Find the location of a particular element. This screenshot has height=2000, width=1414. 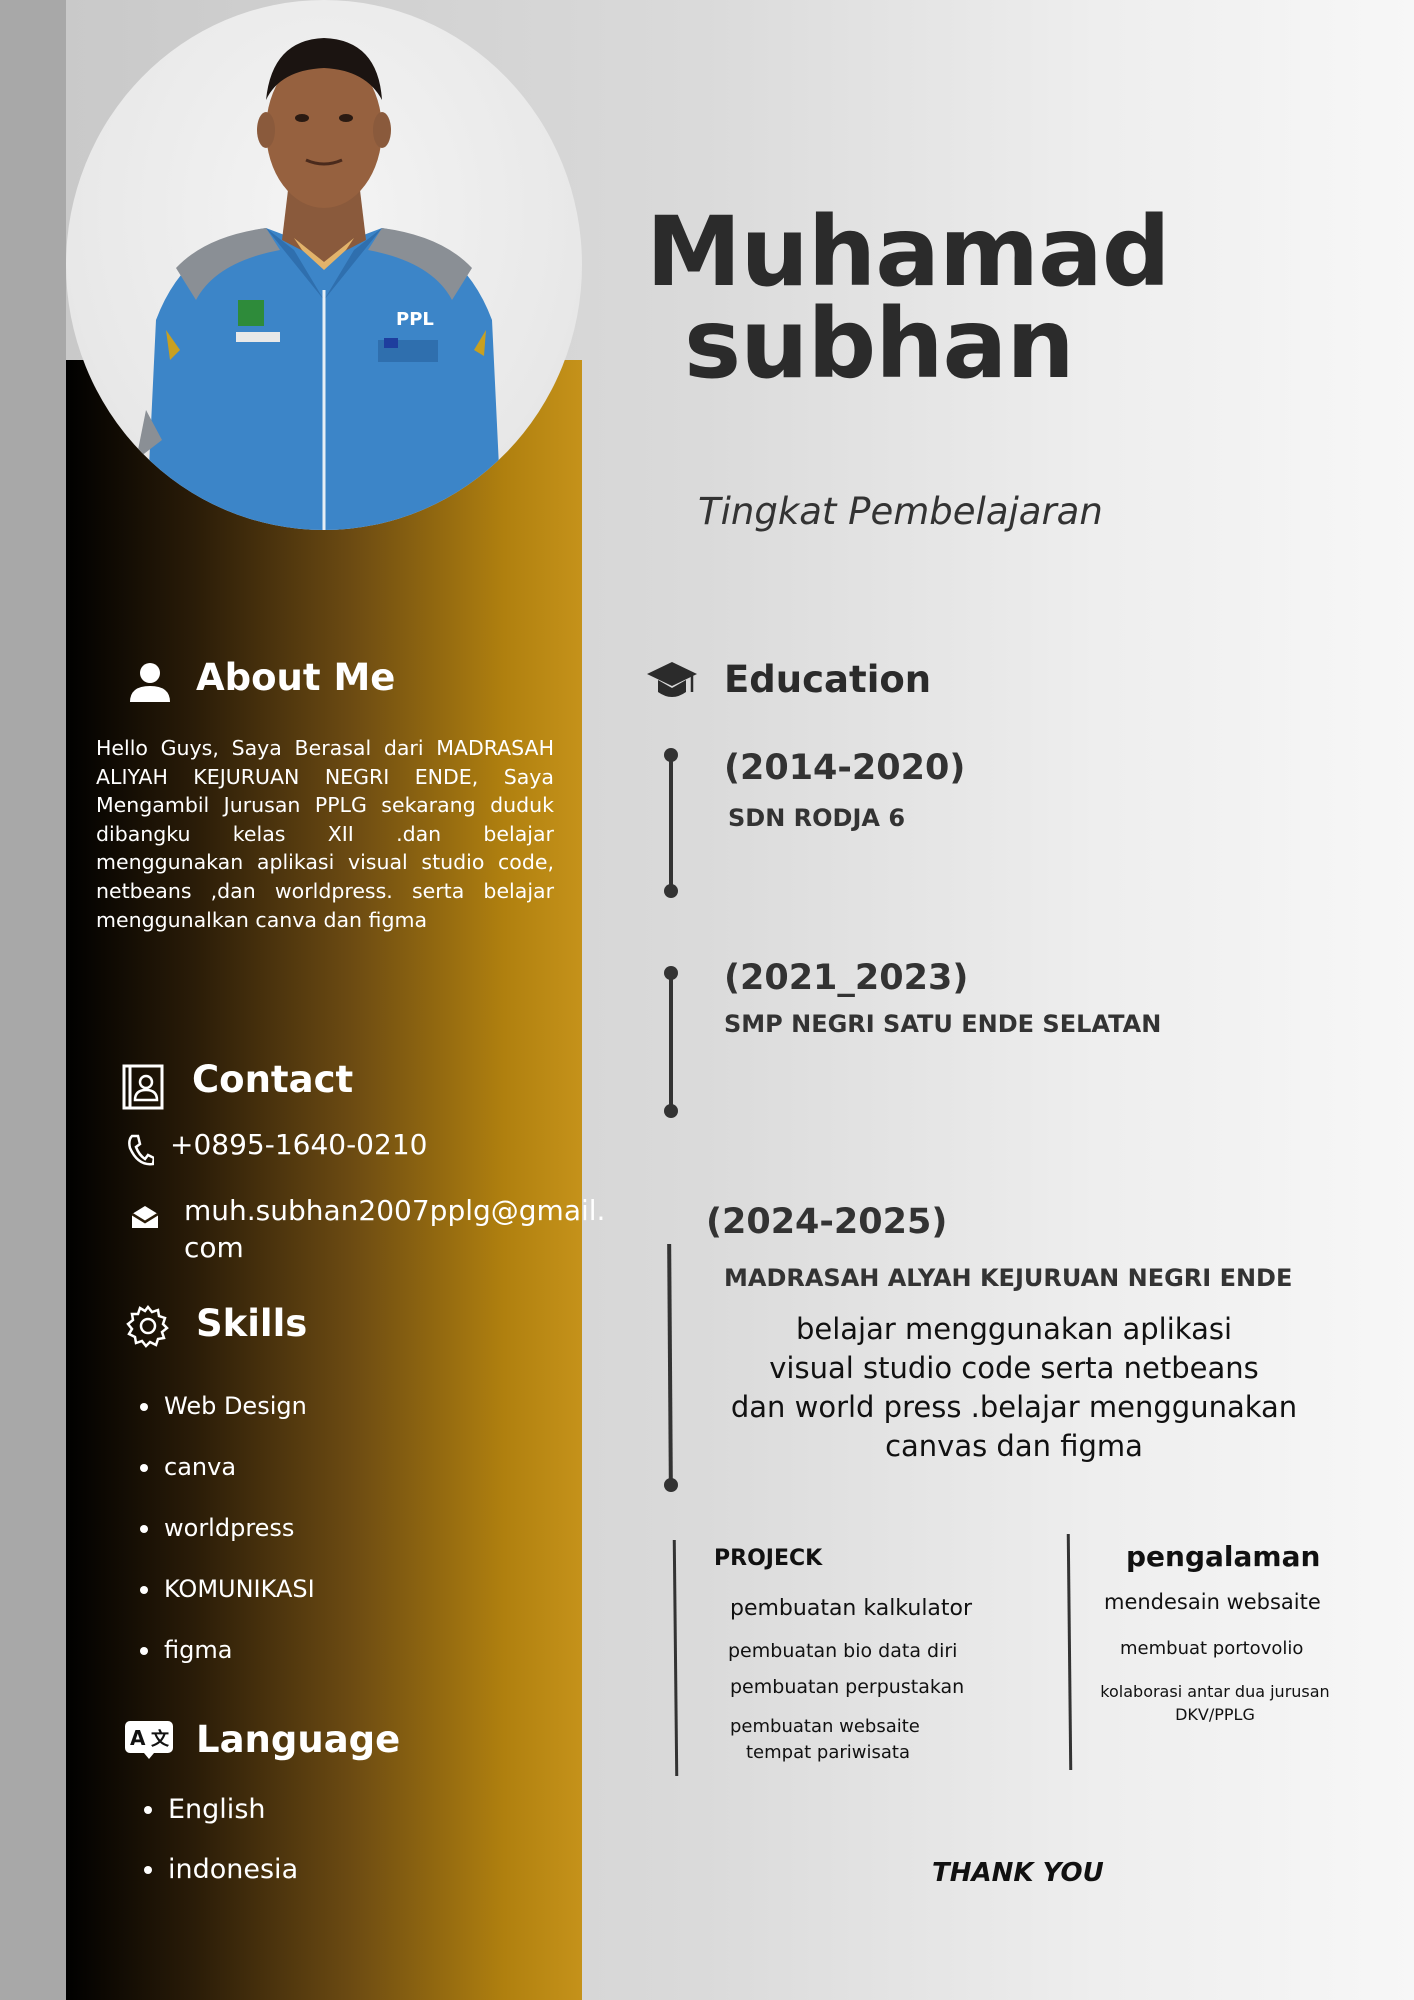

user-icon is located at coordinates (150, 684).